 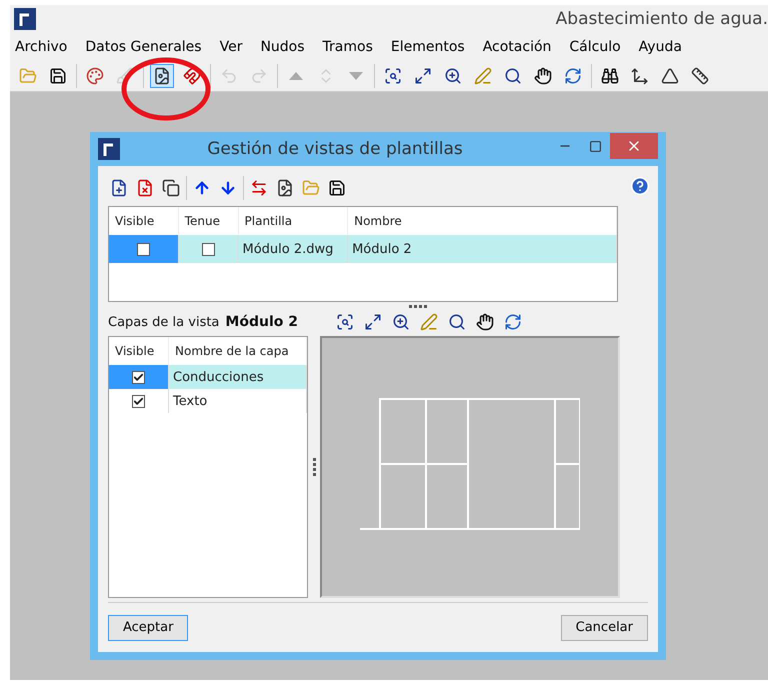 I want to click on view-toolbar-button, so click(x=485, y=322).